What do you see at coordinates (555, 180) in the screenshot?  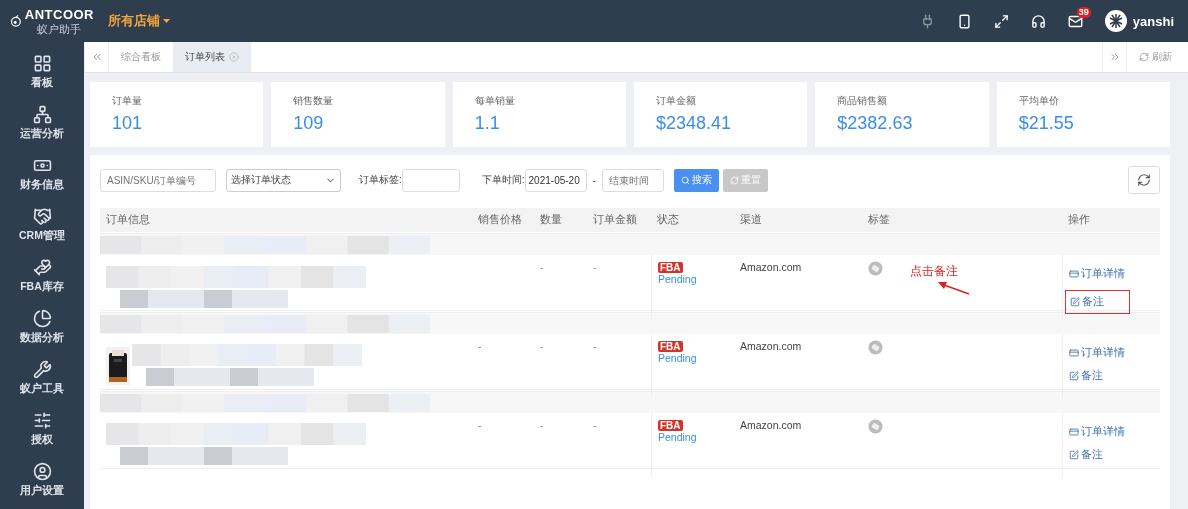 I see `start-date-field: 2021-05-20` at bounding box center [555, 180].